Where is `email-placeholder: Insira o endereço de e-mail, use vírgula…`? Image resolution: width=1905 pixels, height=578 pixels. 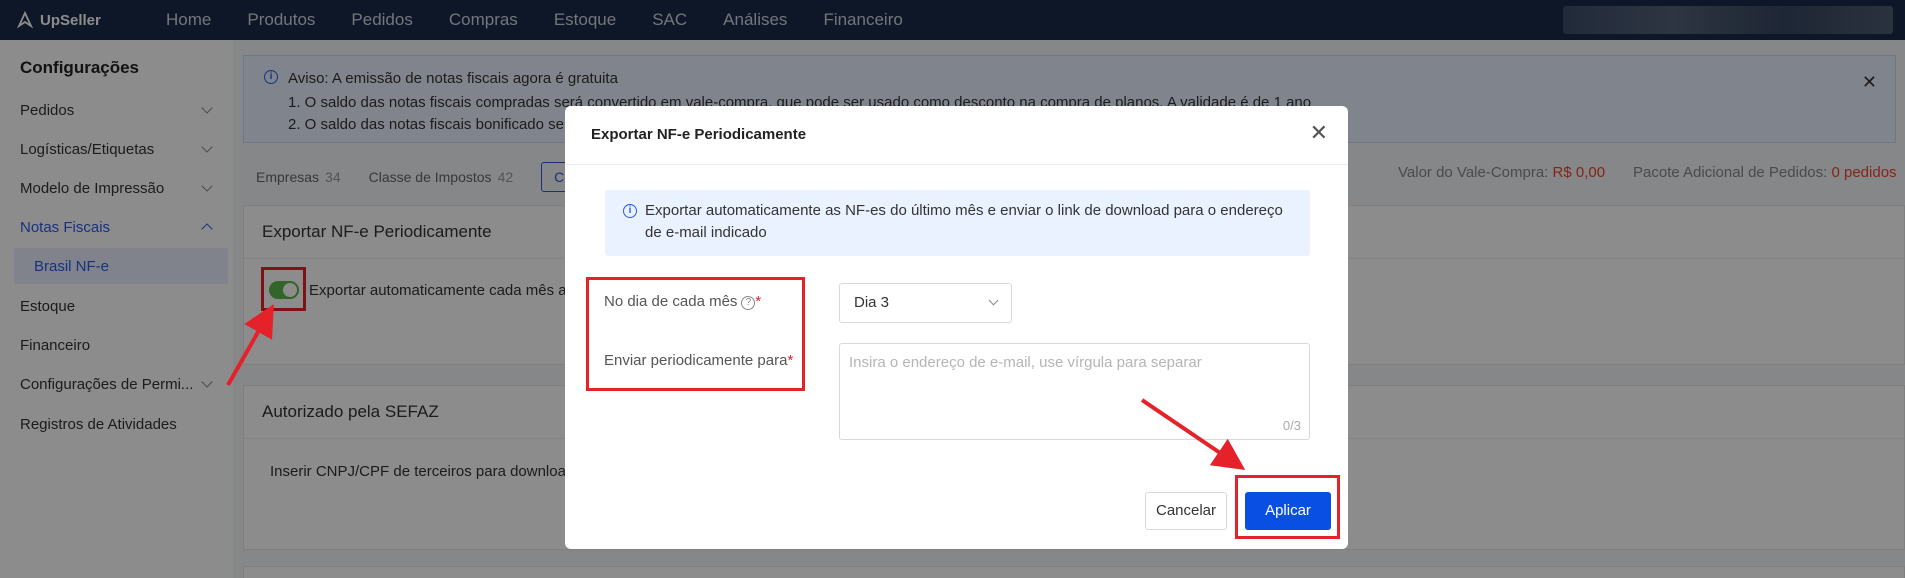
email-placeholder: Insira o endereço de e-mail, use vírgula… is located at coordinates (1025, 362).